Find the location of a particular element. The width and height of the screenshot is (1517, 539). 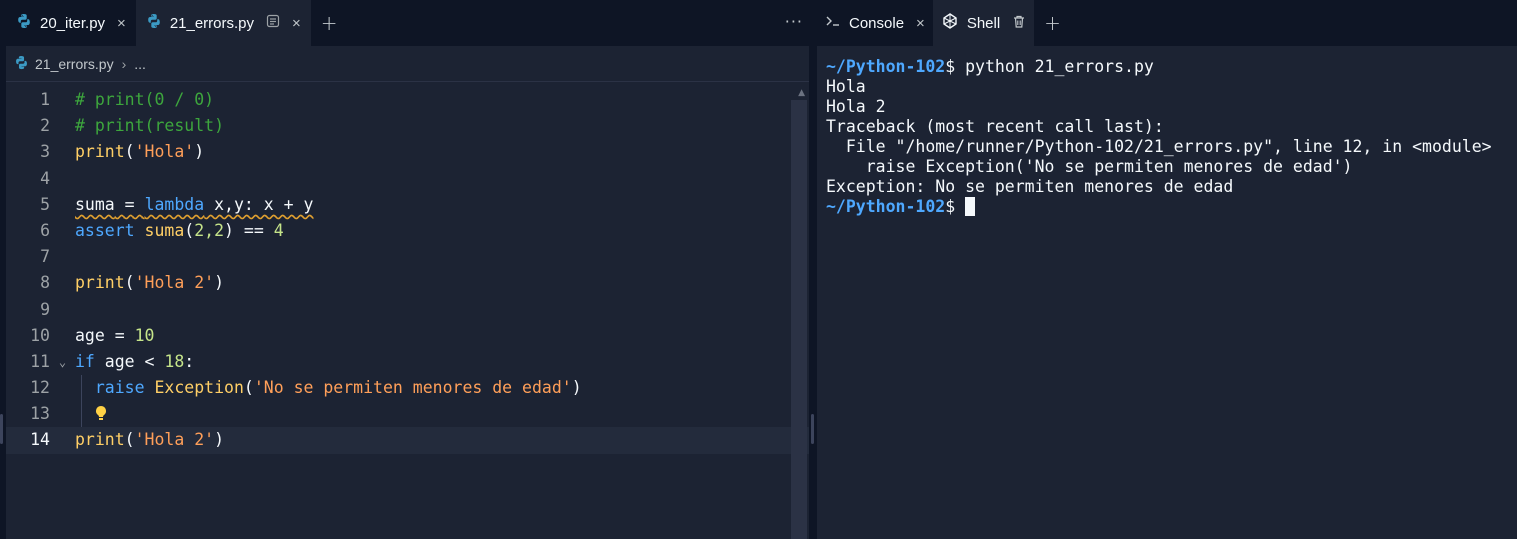

code-line: 9 is located at coordinates (407, 310).